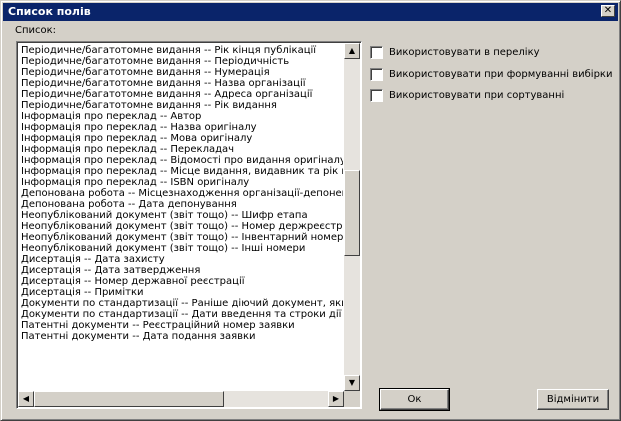 The width and height of the screenshot is (621, 421). What do you see at coordinates (352, 399) in the screenshot?
I see `scrollbar-corner` at bounding box center [352, 399].